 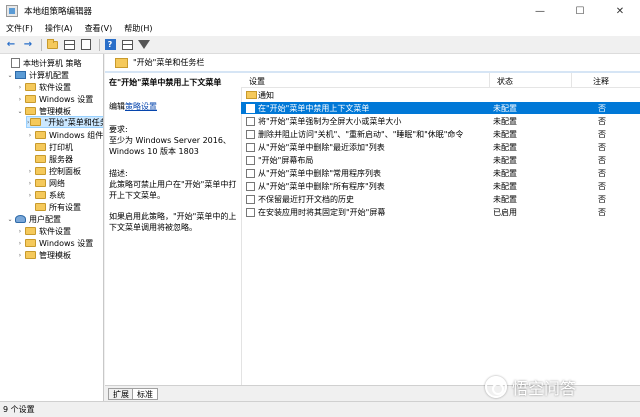 I want to click on help-icon: ?, so click(x=110, y=45).